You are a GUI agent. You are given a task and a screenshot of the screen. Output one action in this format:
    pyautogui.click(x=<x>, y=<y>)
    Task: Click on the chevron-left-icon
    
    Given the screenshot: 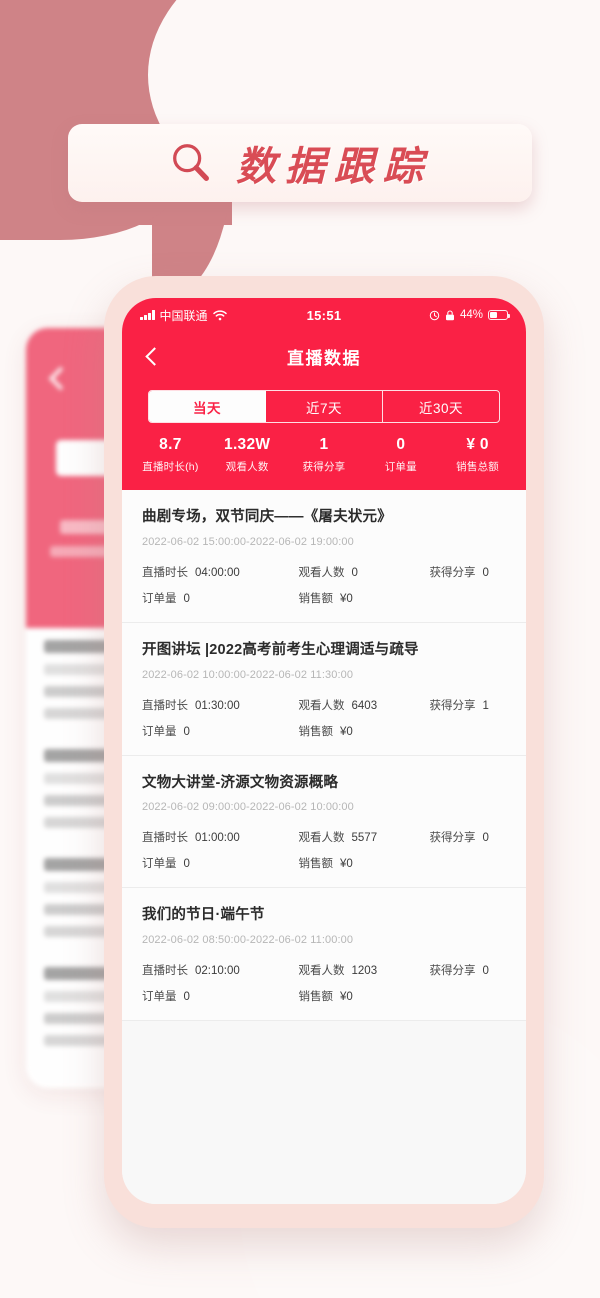 What is the action you would take?
    pyautogui.click(x=154, y=356)
    